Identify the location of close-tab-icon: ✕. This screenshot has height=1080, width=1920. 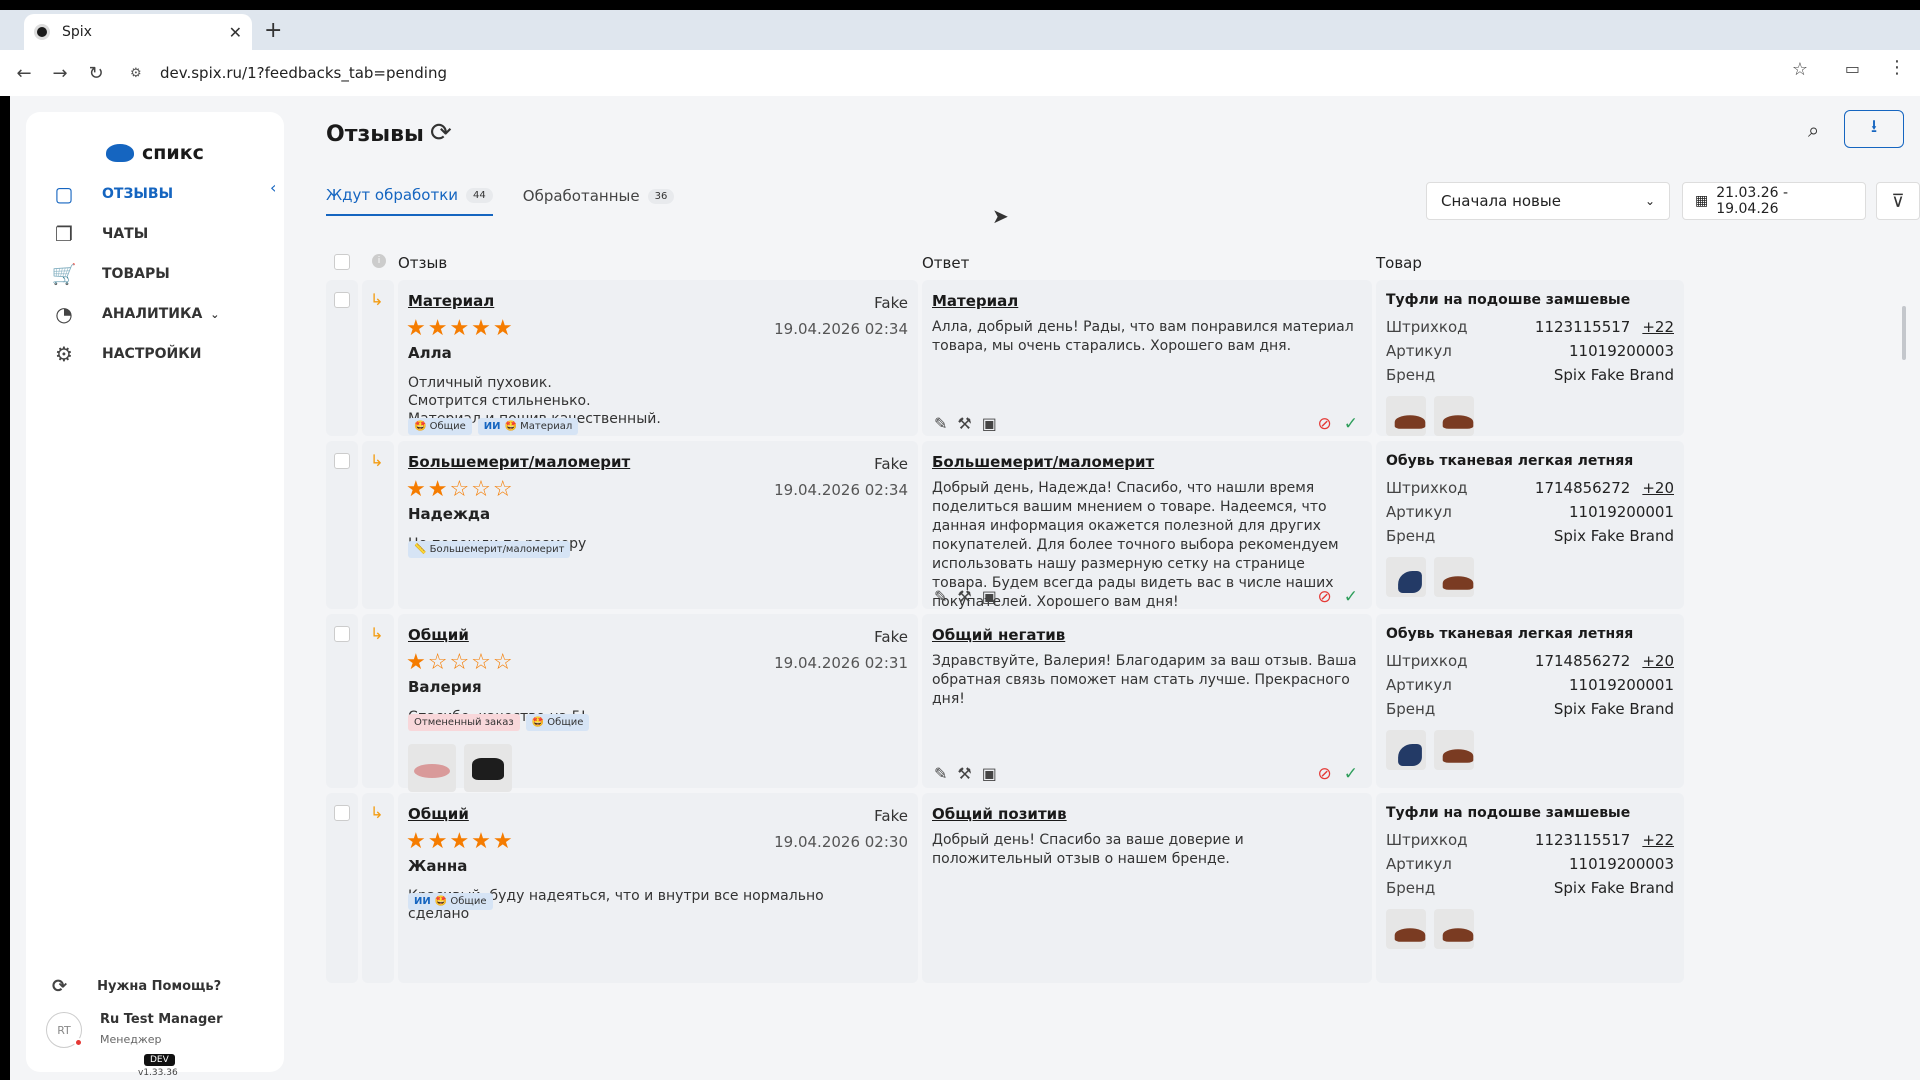
(235, 32).